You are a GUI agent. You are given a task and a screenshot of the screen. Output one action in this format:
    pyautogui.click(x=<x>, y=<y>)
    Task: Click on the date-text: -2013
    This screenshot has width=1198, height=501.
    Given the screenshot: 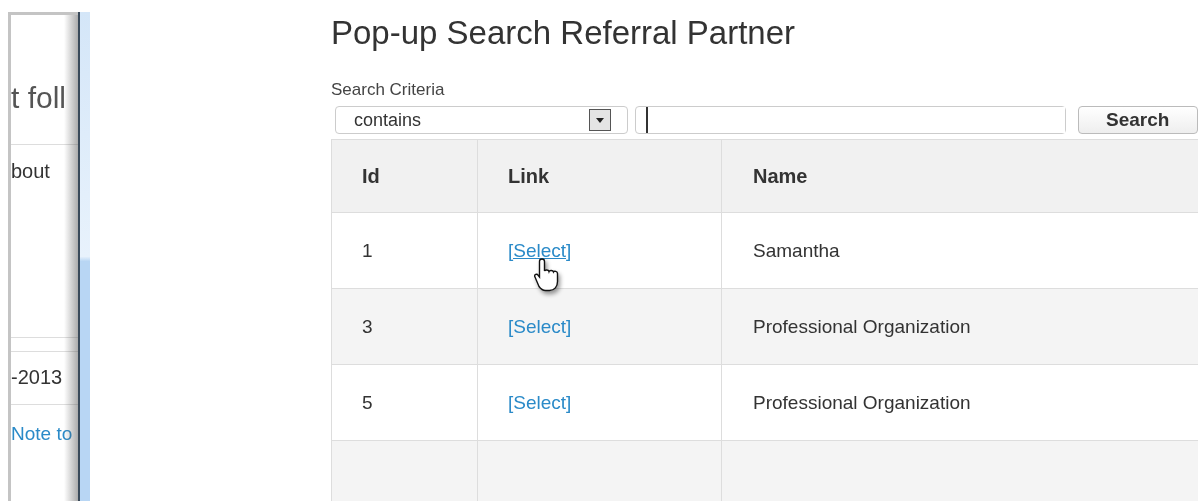 What is the action you would take?
    pyautogui.click(x=37, y=377)
    